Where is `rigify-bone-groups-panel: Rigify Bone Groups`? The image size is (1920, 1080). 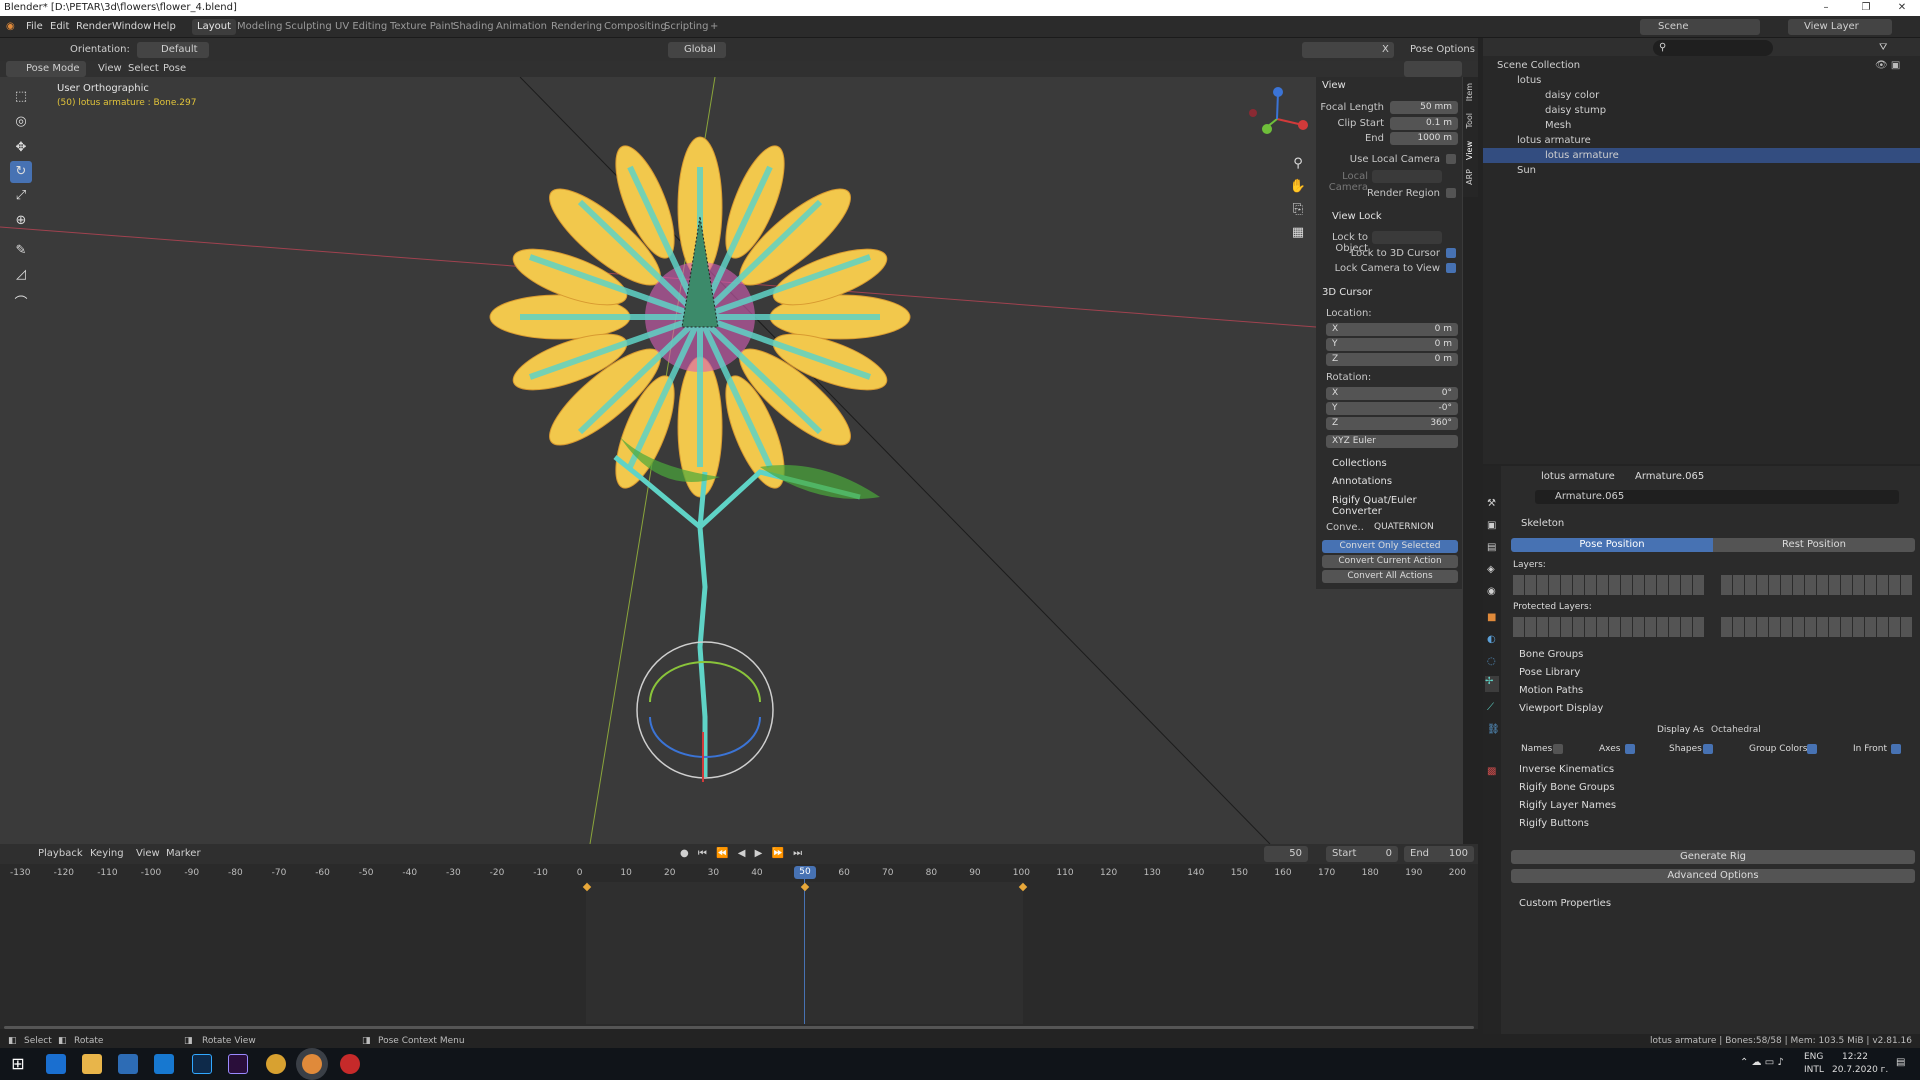 rigify-bone-groups-panel: Rigify Bone Groups is located at coordinates (1567, 787).